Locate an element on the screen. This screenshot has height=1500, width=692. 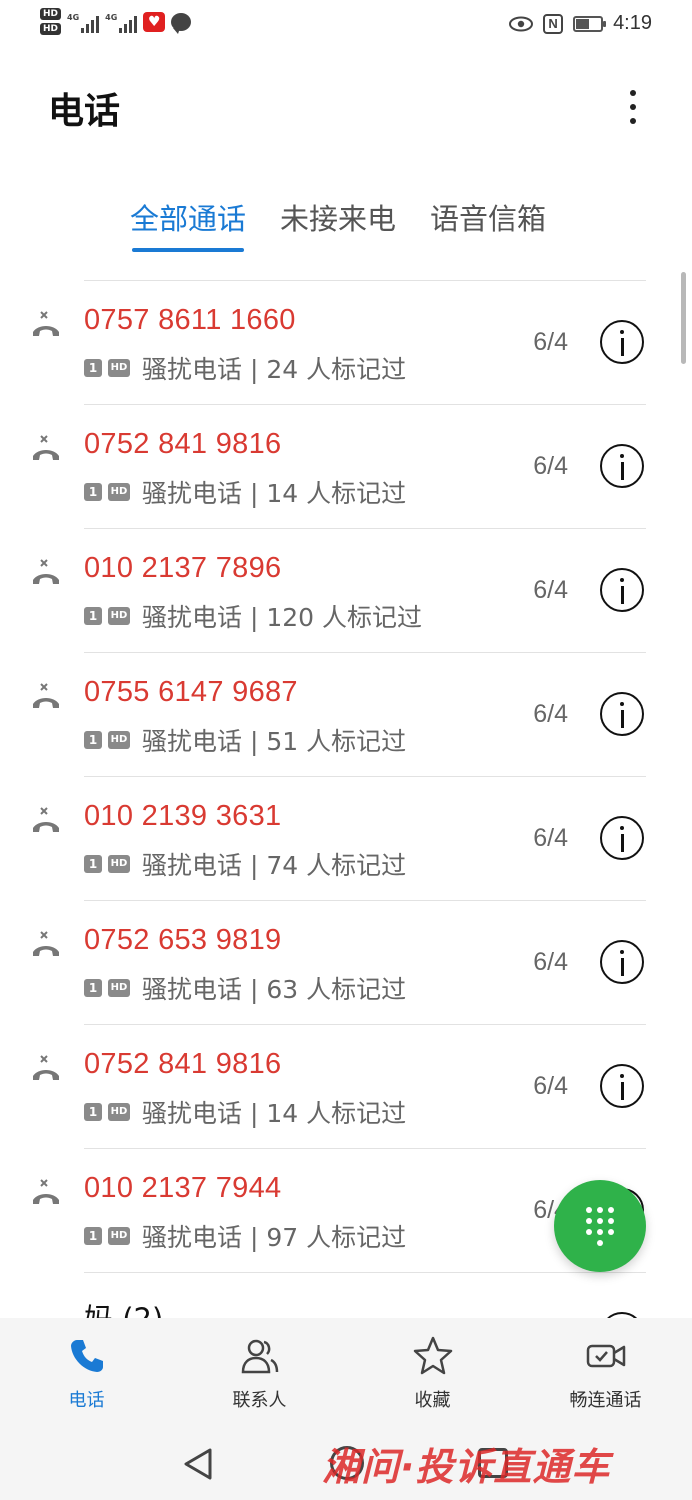
call-tabs: 全部通话 未接来电 语音信箱 is located at coordinates (338, 224).